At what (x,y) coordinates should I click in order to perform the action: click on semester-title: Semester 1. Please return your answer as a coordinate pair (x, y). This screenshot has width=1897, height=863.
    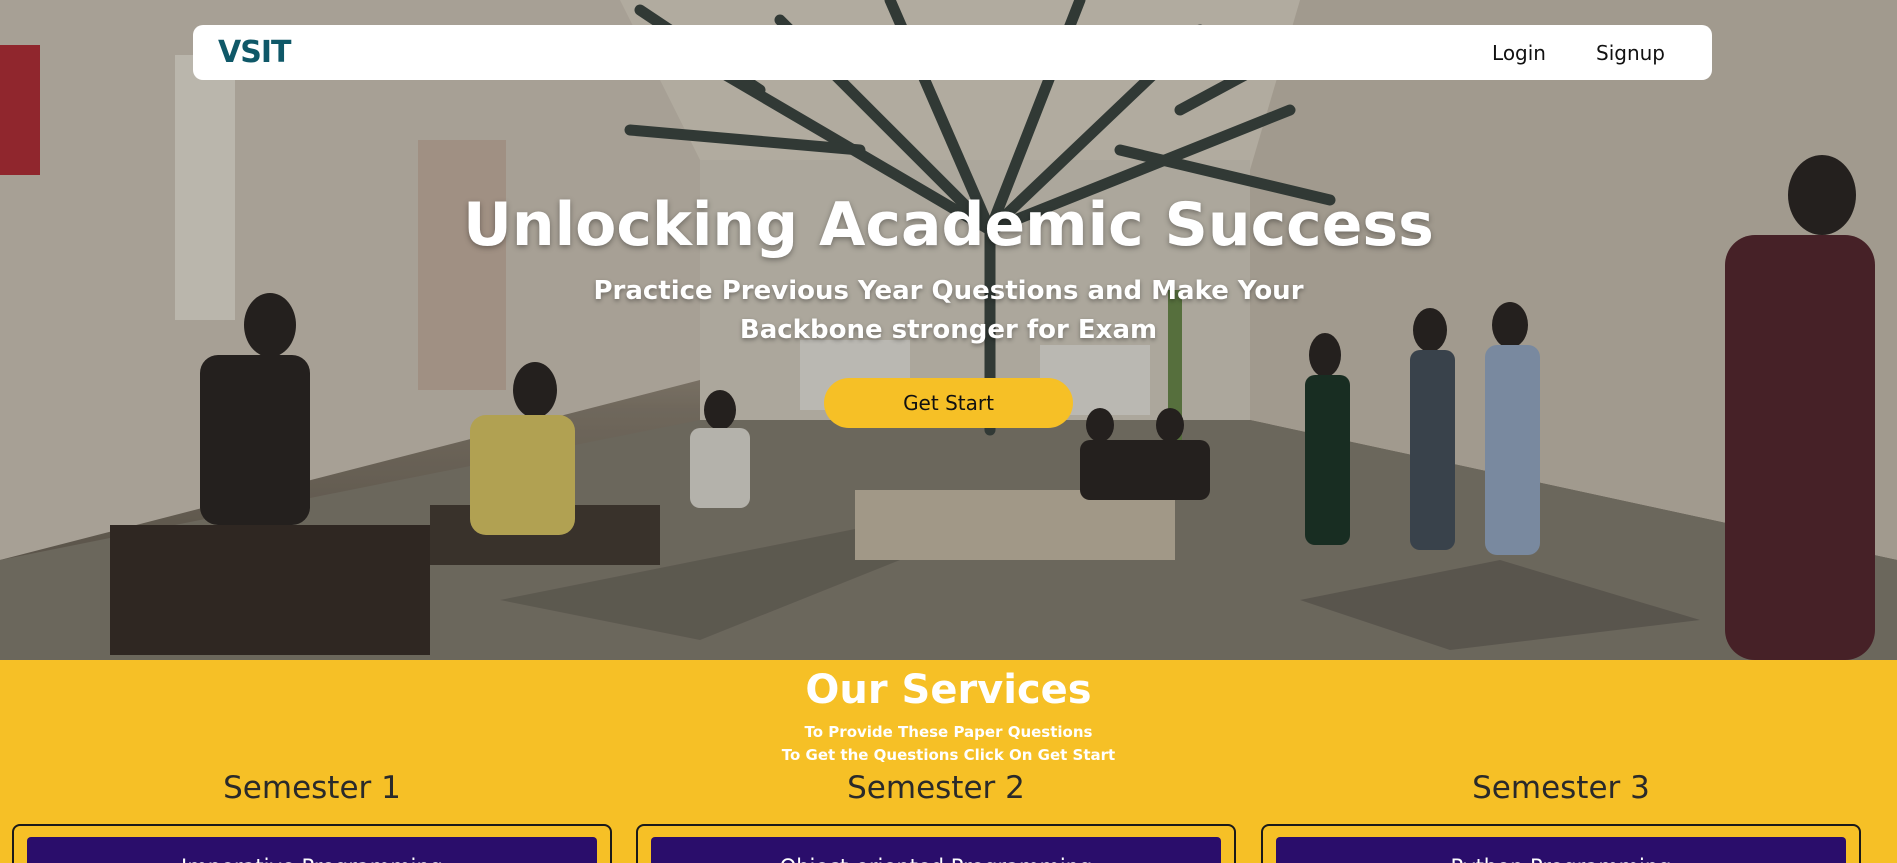
    Looking at the image, I should click on (312, 788).